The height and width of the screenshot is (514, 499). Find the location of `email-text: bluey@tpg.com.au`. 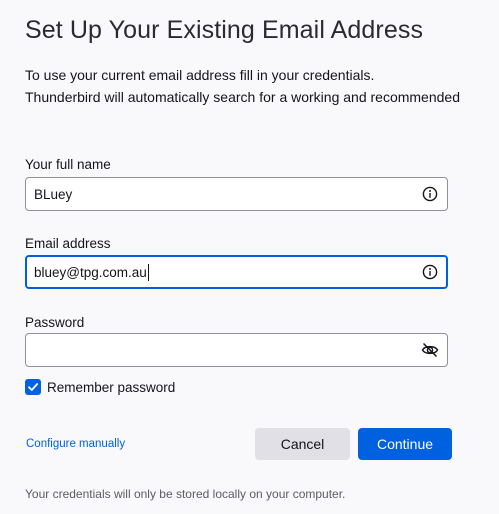

email-text: bluey@tpg.com.au is located at coordinates (90, 272).